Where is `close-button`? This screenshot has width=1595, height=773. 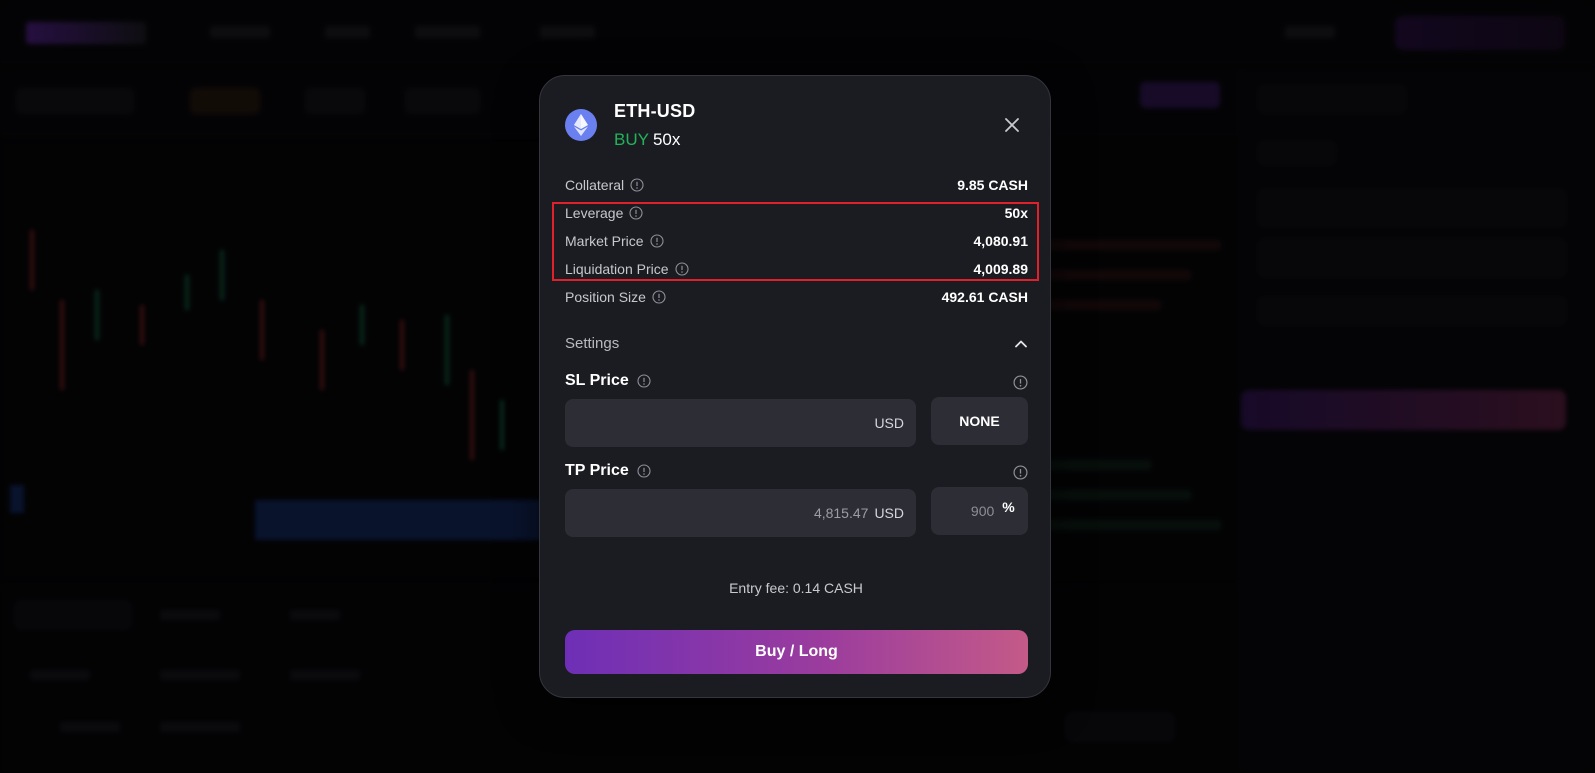
close-button is located at coordinates (1012, 125).